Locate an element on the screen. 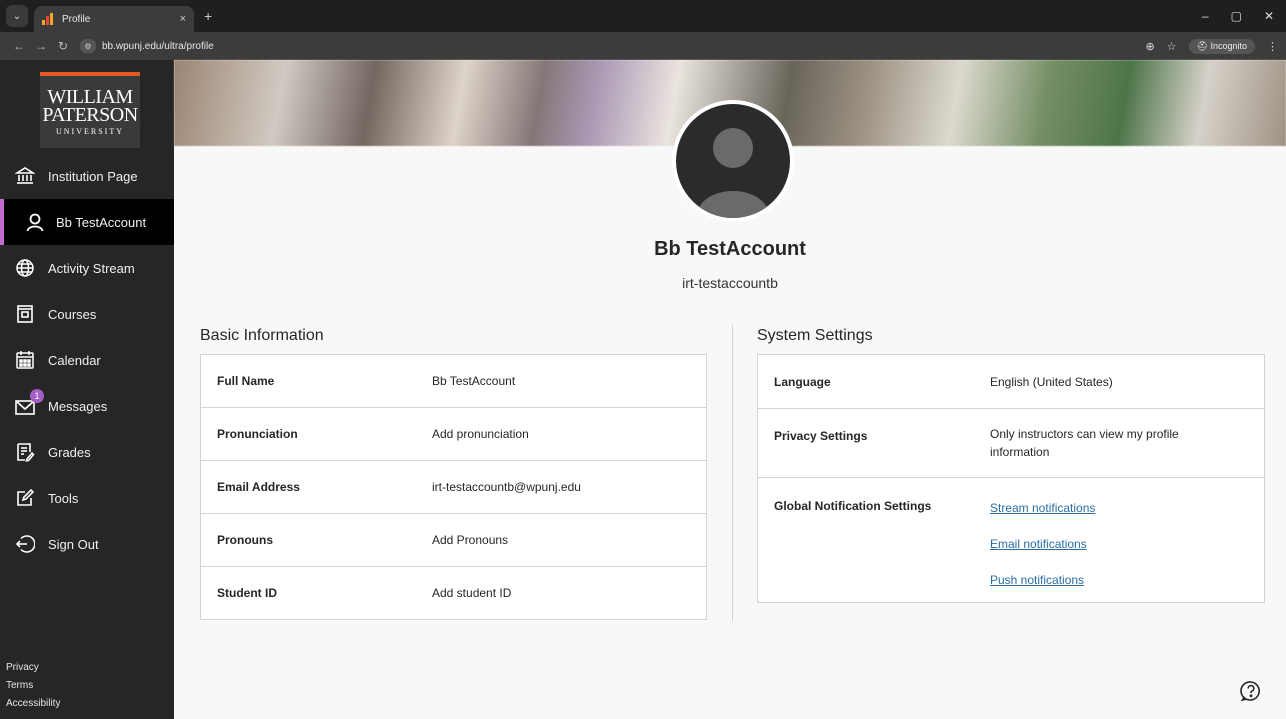 The image size is (1286, 719). sidebar-item-grades: Grades is located at coordinates (87, 452).